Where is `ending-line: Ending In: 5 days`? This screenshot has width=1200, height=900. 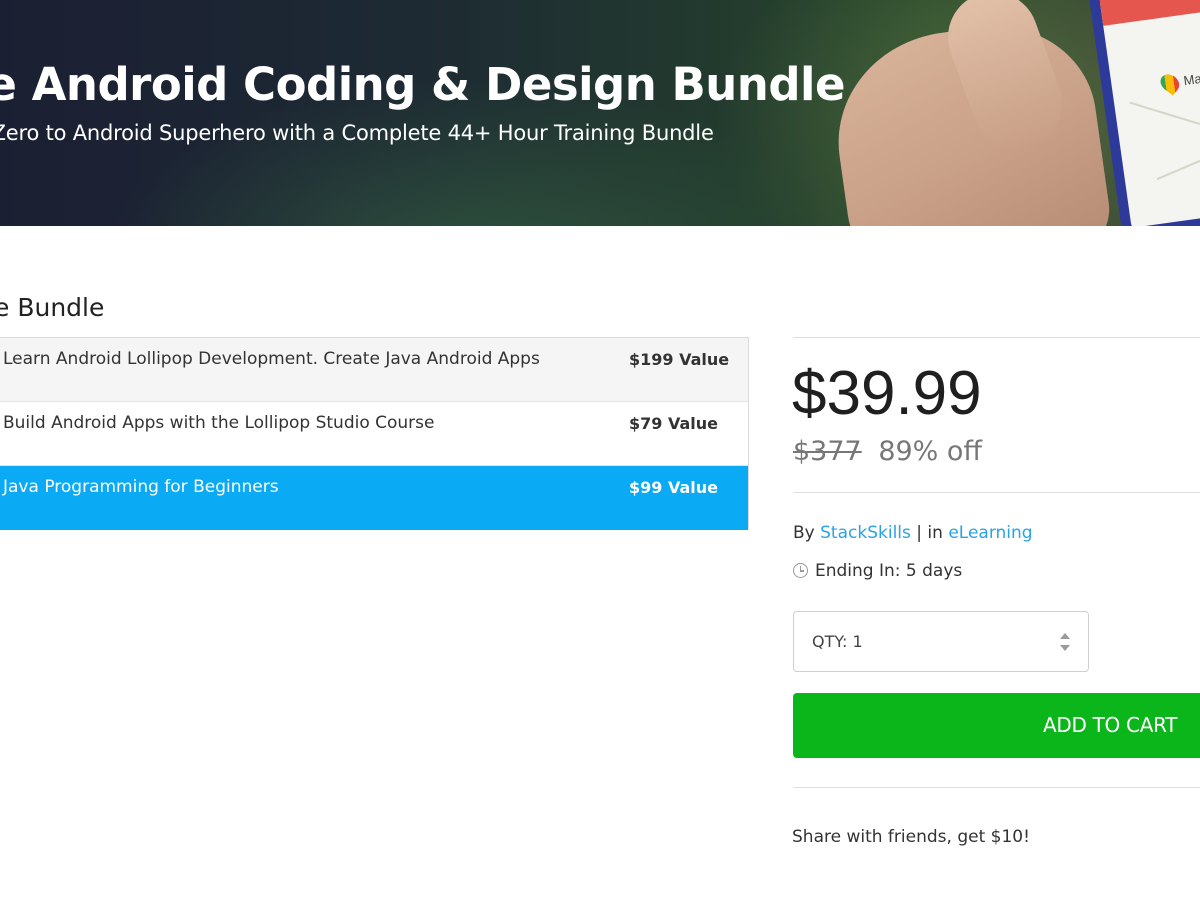 ending-line: Ending In: 5 days is located at coordinates (877, 571).